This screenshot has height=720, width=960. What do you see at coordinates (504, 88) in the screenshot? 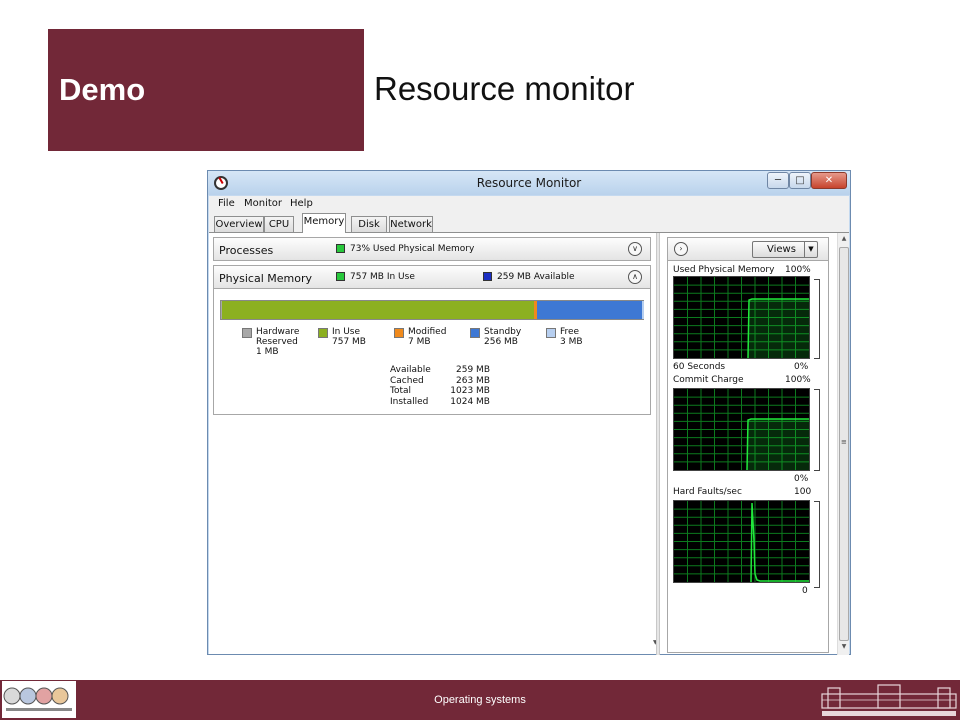
I see `slide-title: Resource monitor` at bounding box center [504, 88].